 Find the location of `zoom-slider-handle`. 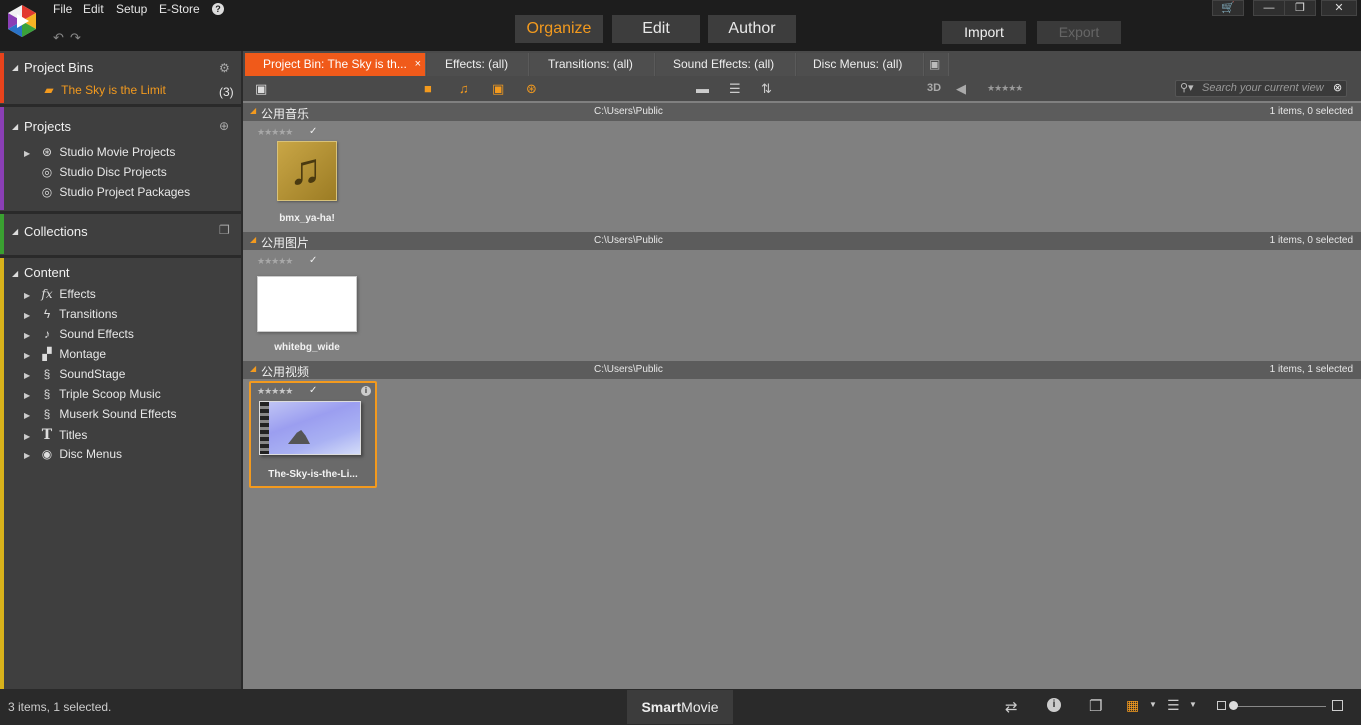

zoom-slider-handle is located at coordinates (1233, 705).